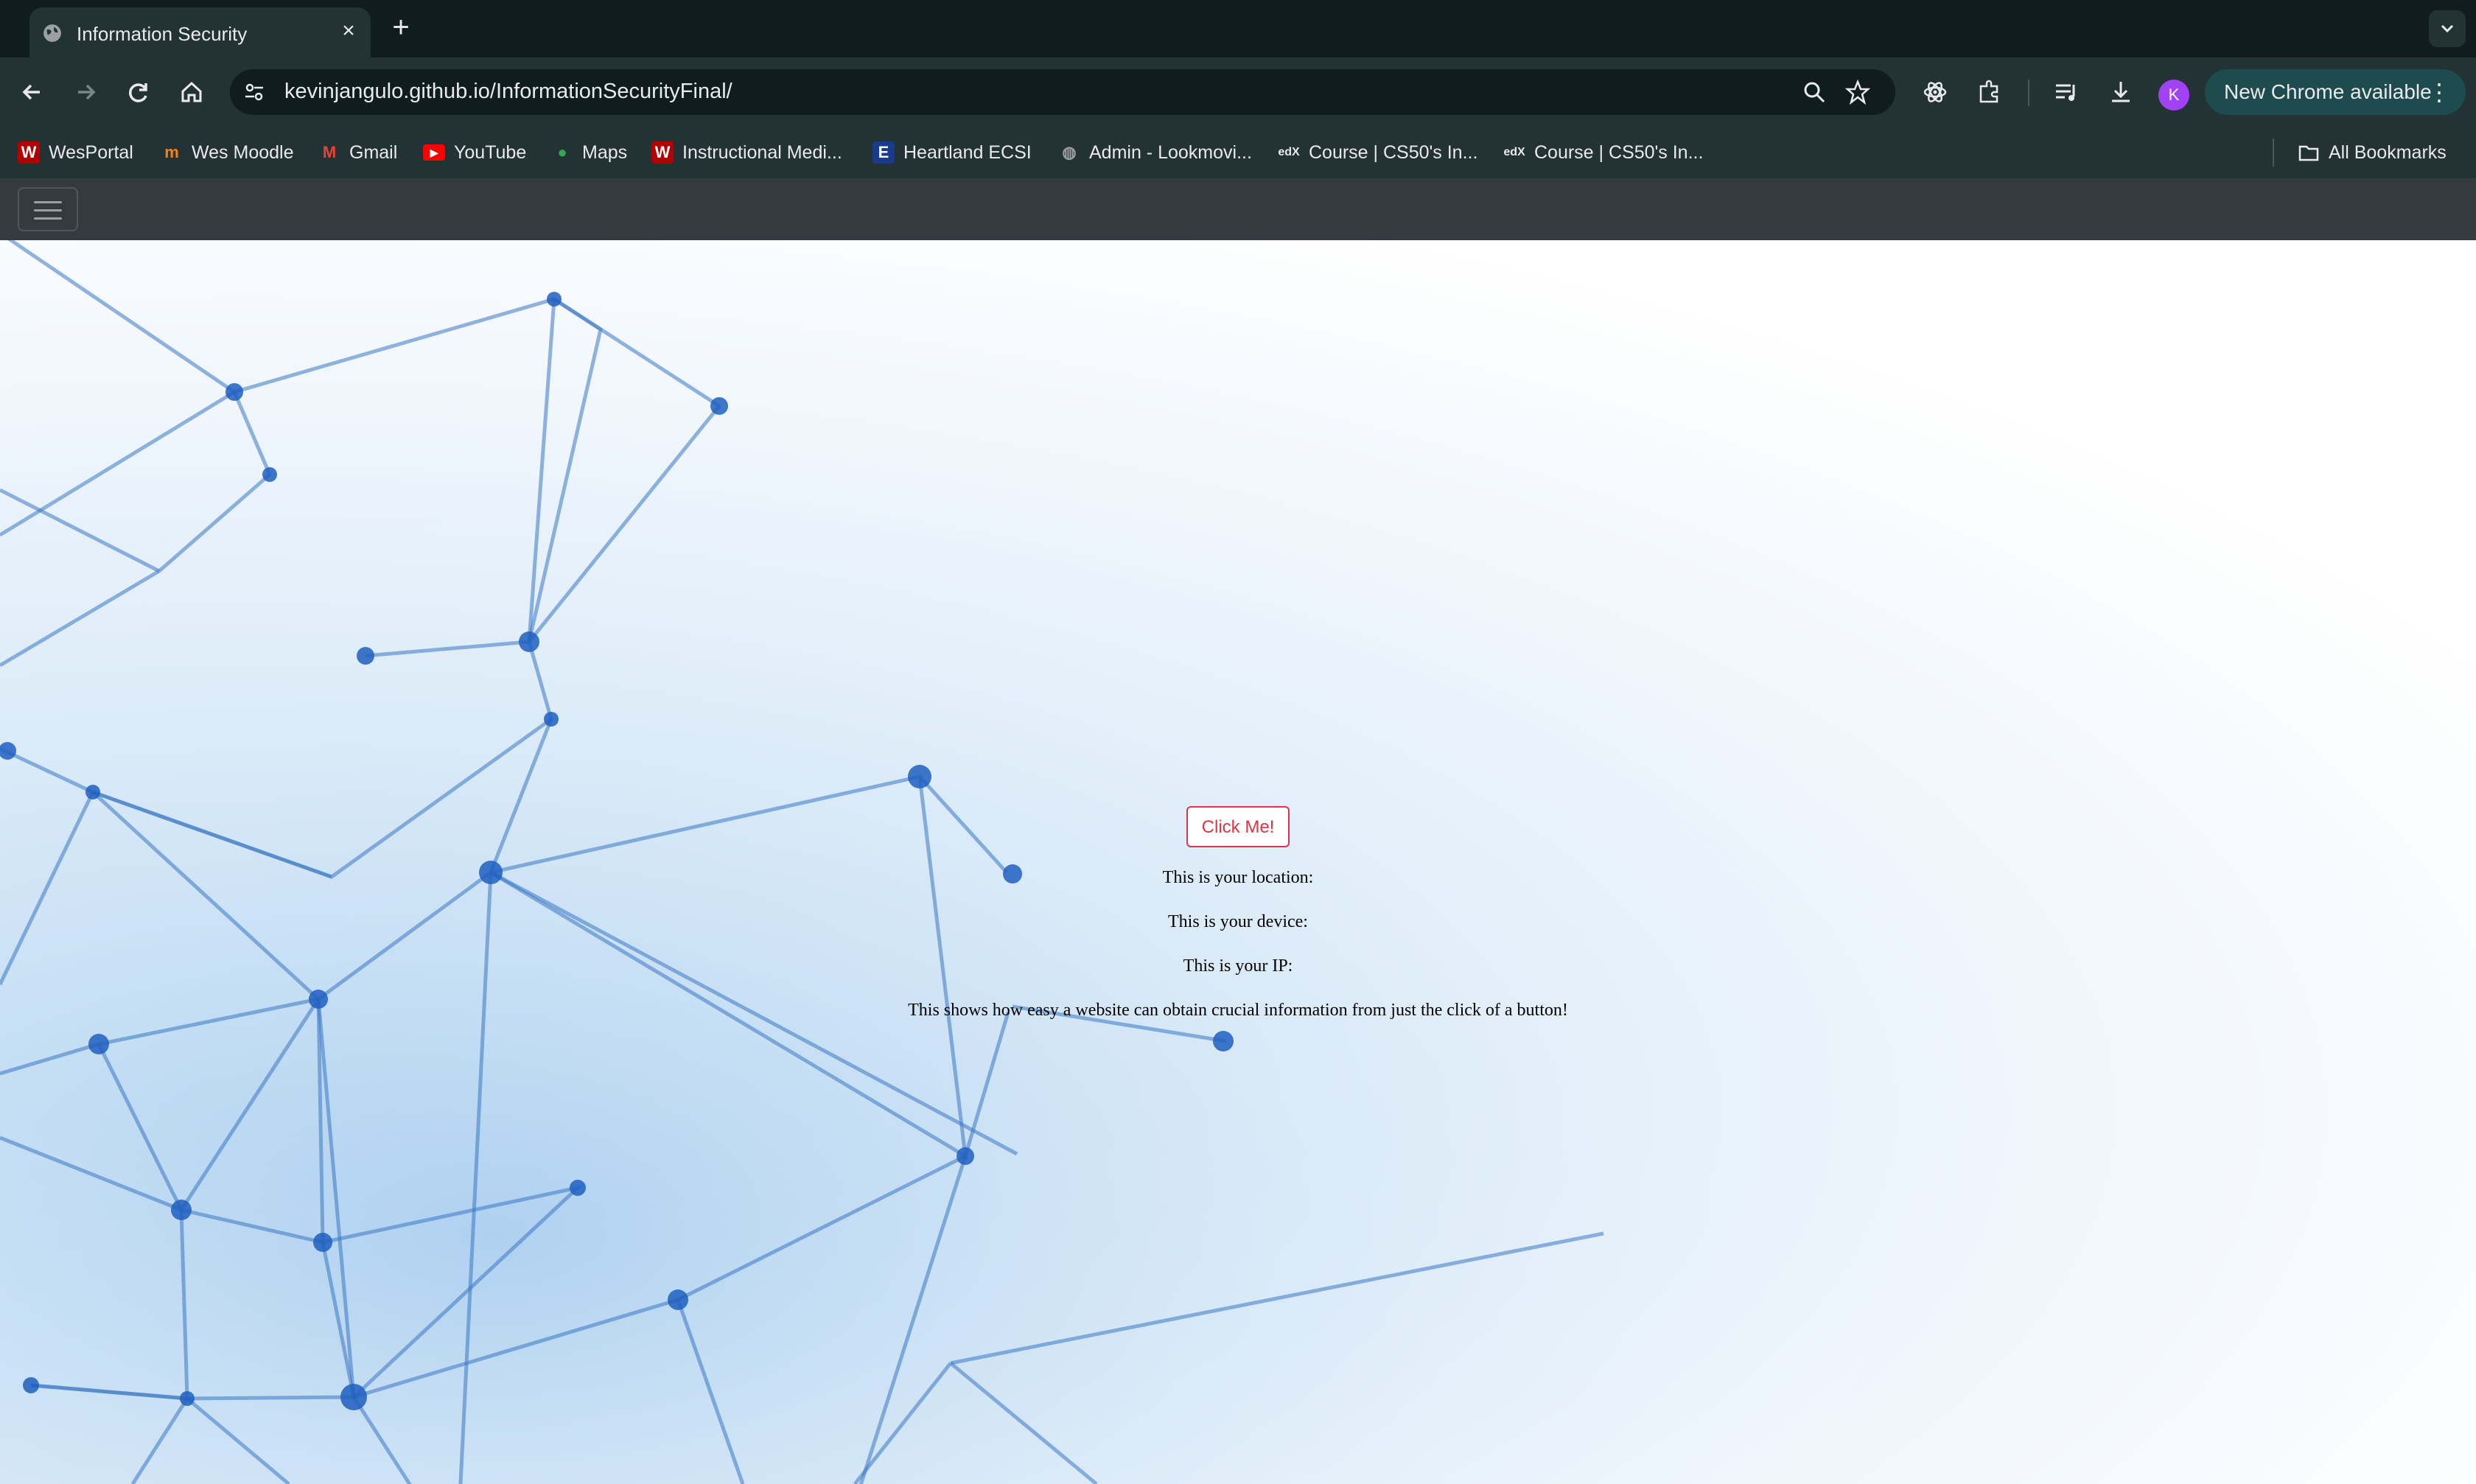  Describe the element at coordinates (2029, 93) in the screenshot. I see `toolbar-divider` at that location.